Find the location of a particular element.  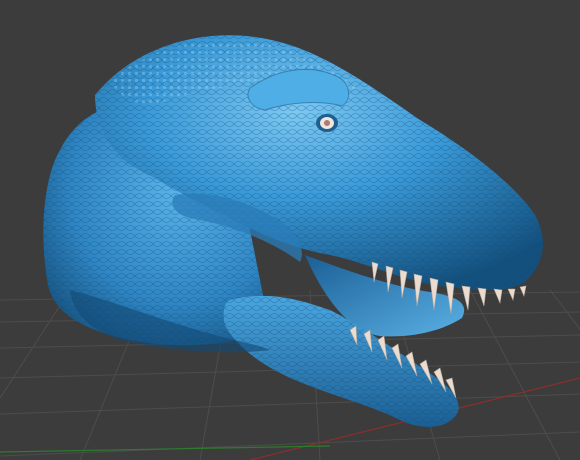

eye is located at coordinates (327, 123).